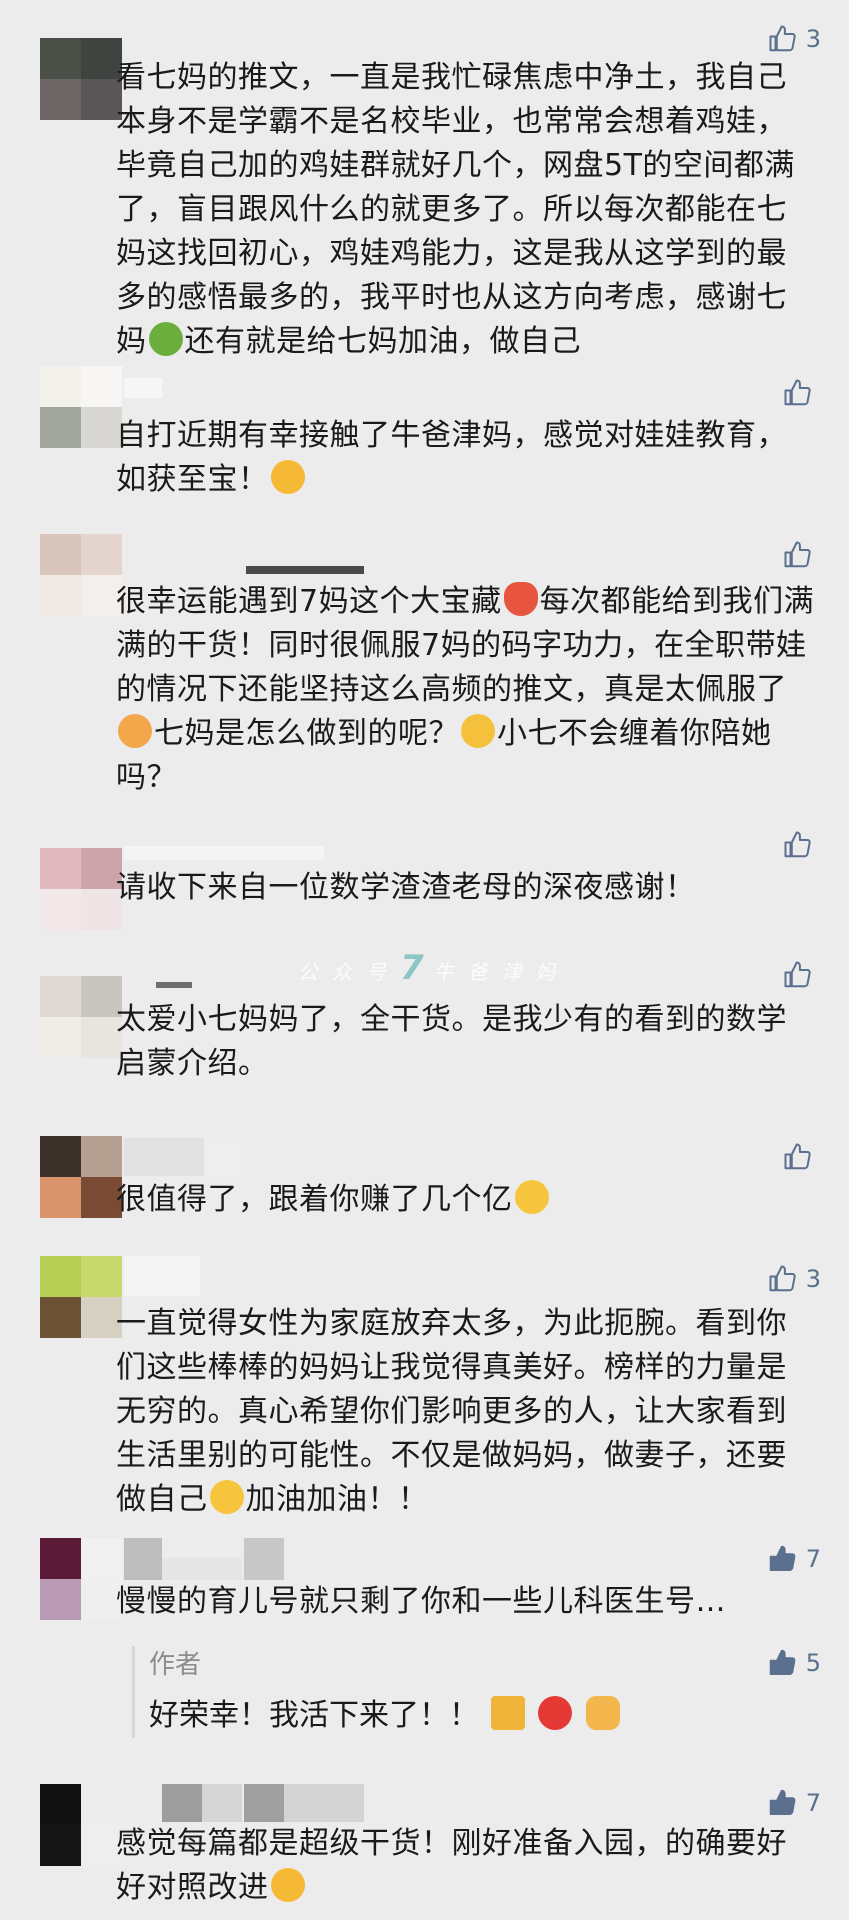 Image resolution: width=849 pixels, height=1920 pixels. Describe the element at coordinates (175, 1665) in the screenshot. I see `reply-author: 作者` at that location.